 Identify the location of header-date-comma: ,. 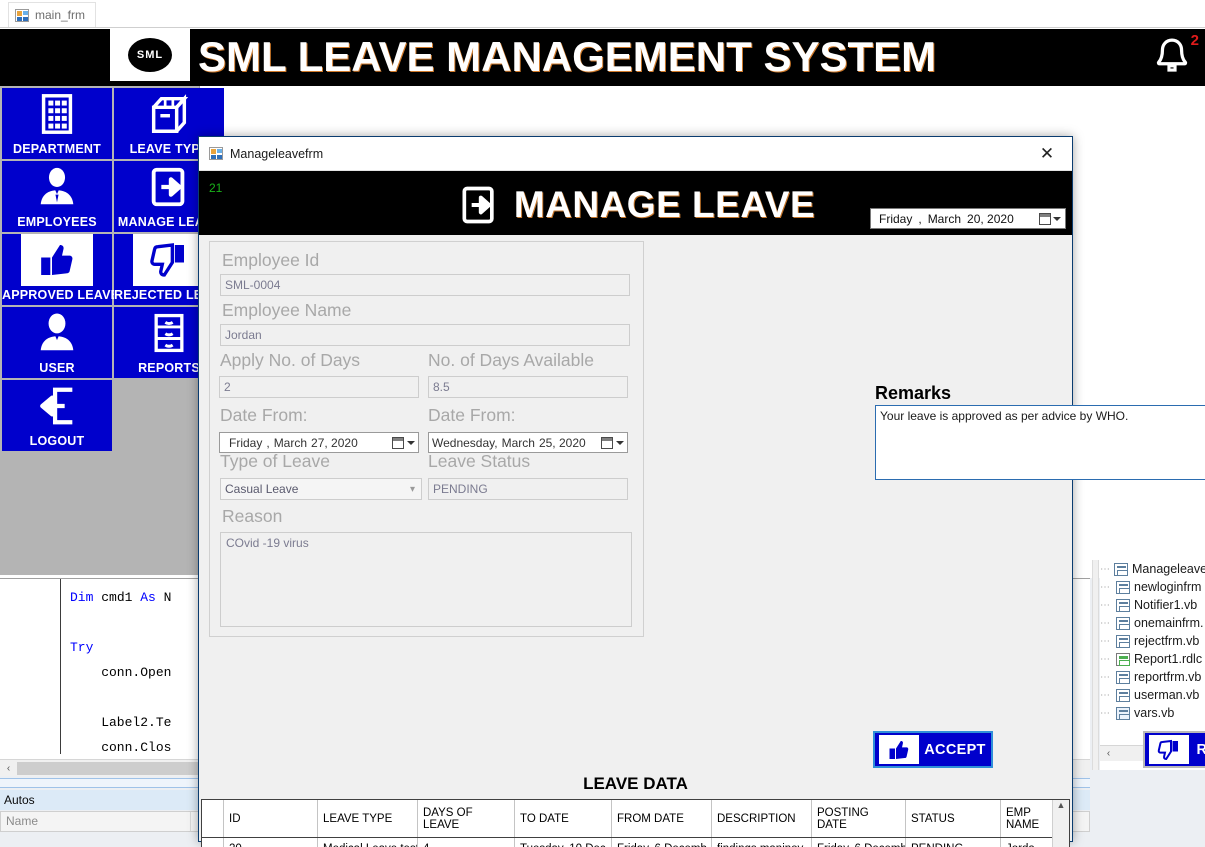
(920, 218).